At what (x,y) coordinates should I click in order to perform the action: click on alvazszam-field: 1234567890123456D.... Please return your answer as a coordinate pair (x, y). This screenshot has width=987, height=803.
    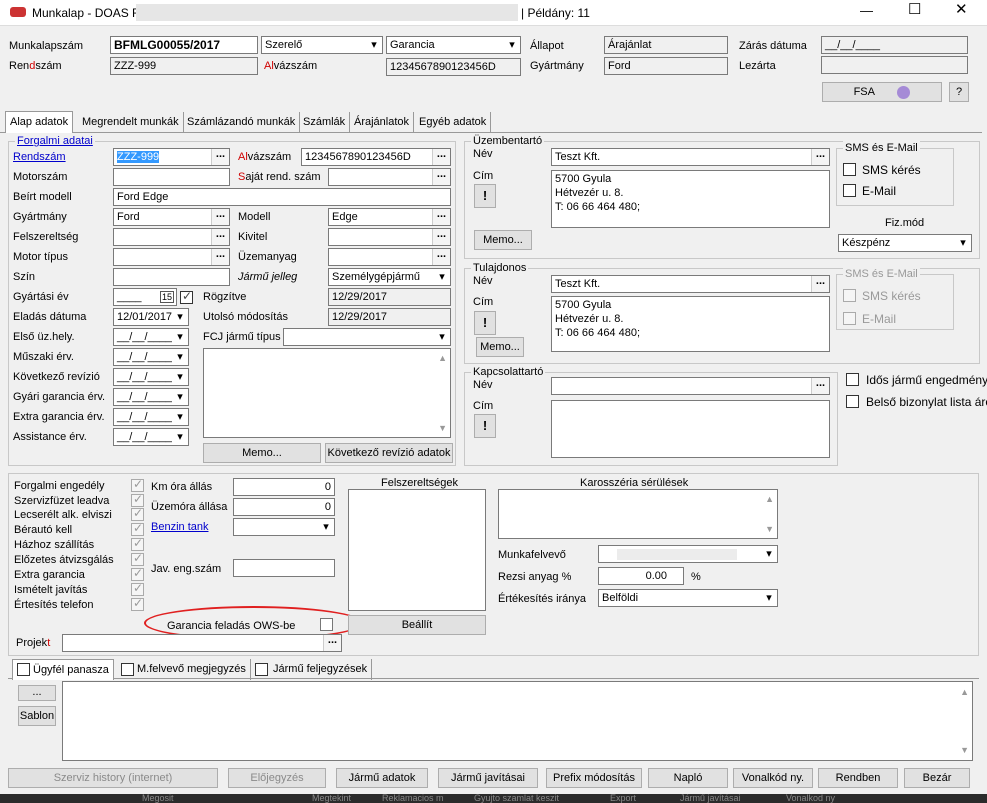
    Looking at the image, I should click on (376, 157).